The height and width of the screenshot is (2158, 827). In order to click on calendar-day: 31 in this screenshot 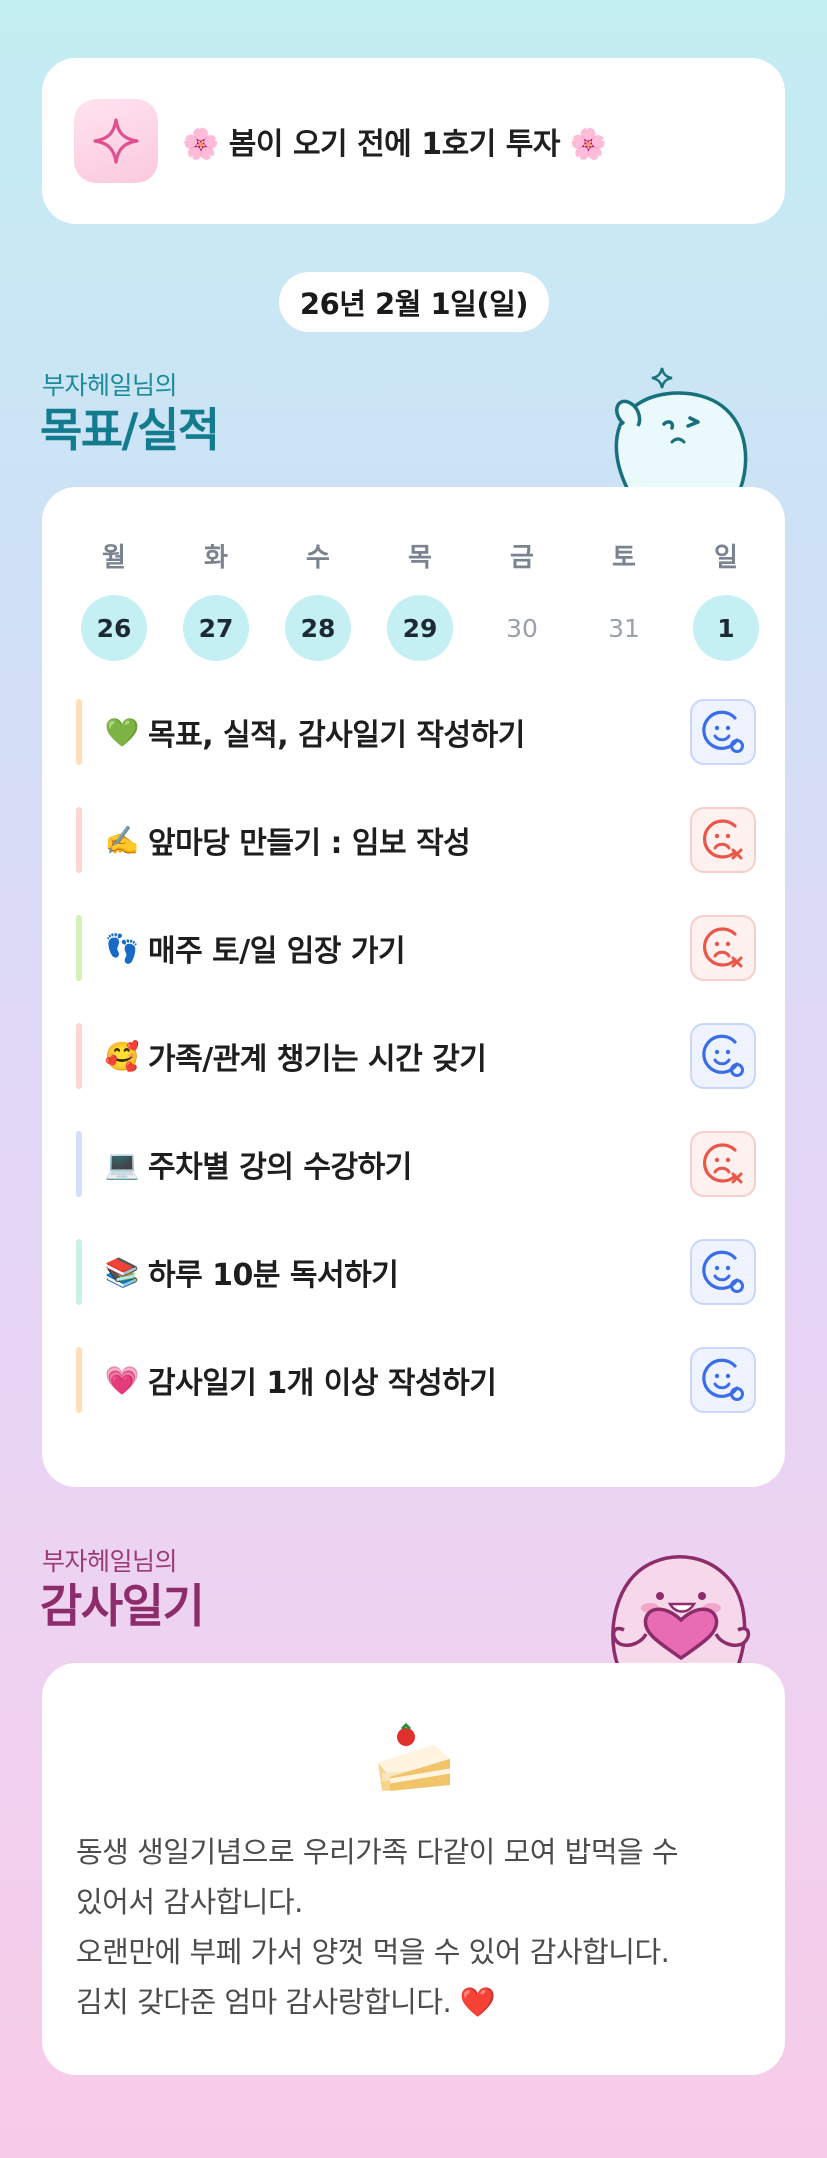, I will do `click(624, 628)`.